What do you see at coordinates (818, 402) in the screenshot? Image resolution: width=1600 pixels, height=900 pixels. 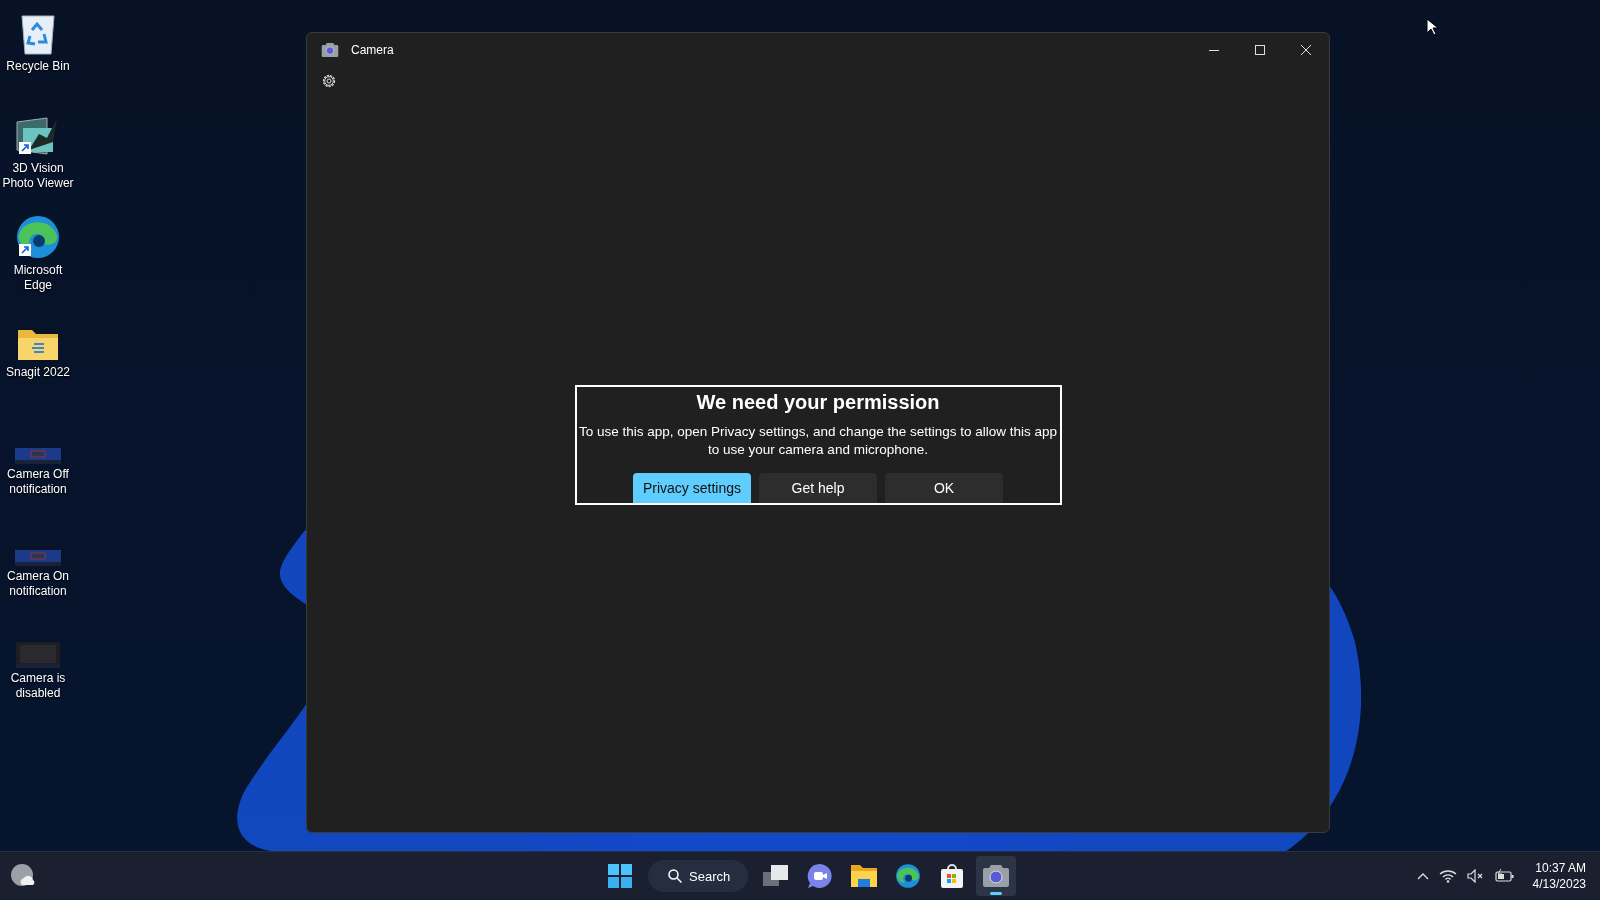 I see `dialog-title: We need your permission` at bounding box center [818, 402].